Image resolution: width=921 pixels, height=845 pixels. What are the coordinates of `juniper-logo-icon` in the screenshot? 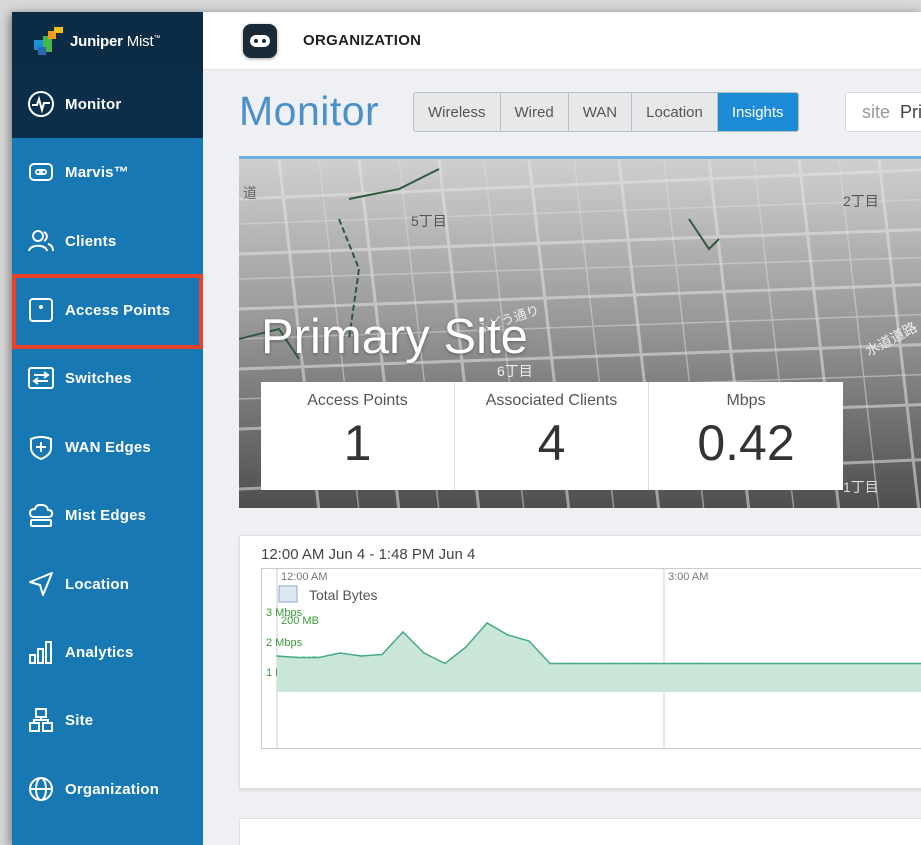 It's located at (49, 41).